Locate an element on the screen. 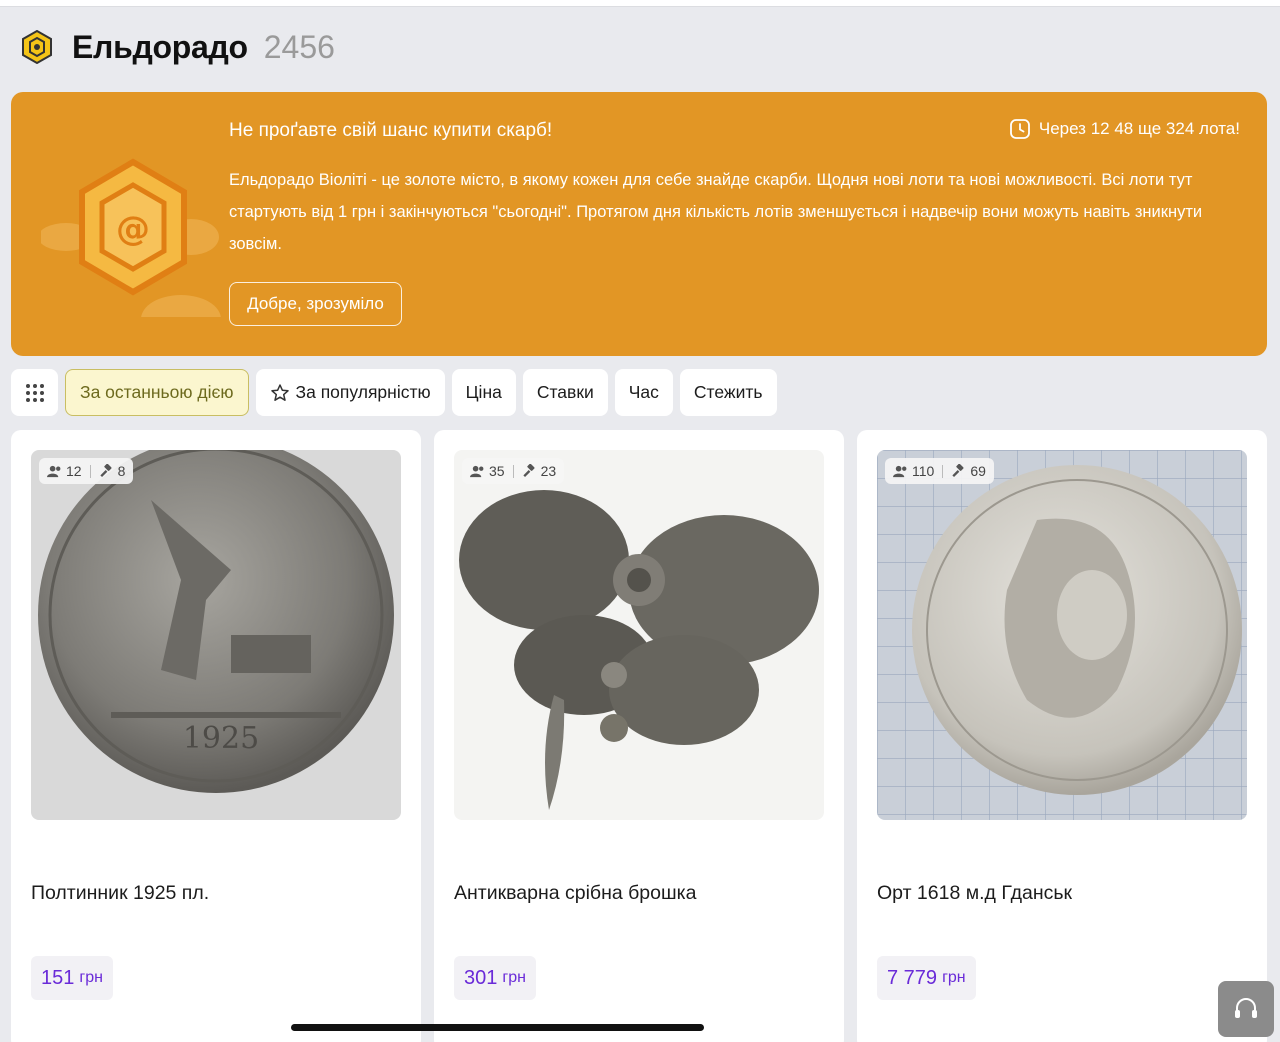 The height and width of the screenshot is (1042, 1280). filter-last-action: За останньою дією is located at coordinates (157, 392).